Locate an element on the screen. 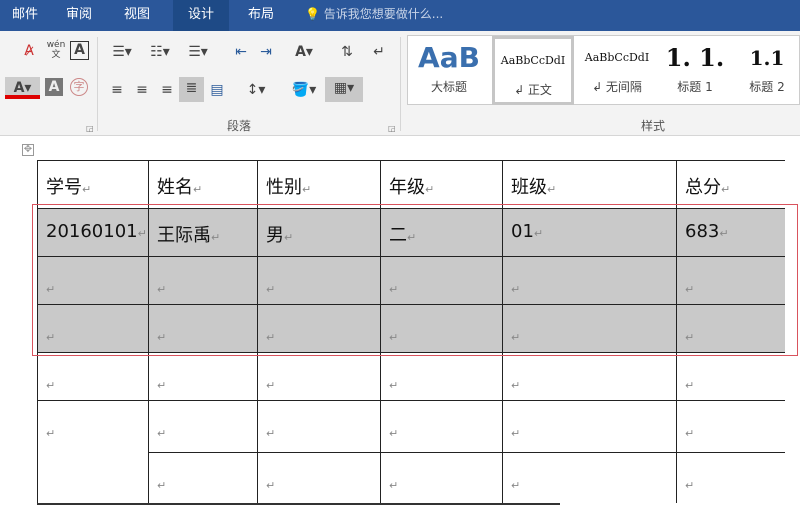 The image size is (800, 516). align-right-icon: ≡ is located at coordinates (167, 90).